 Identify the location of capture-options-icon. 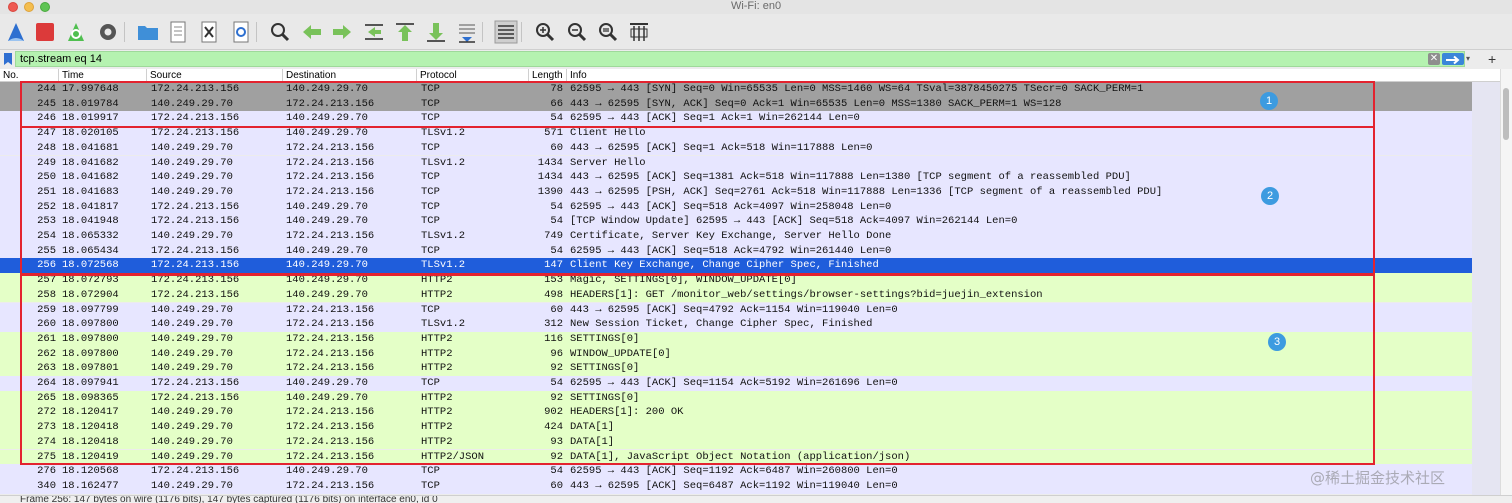
(108, 32).